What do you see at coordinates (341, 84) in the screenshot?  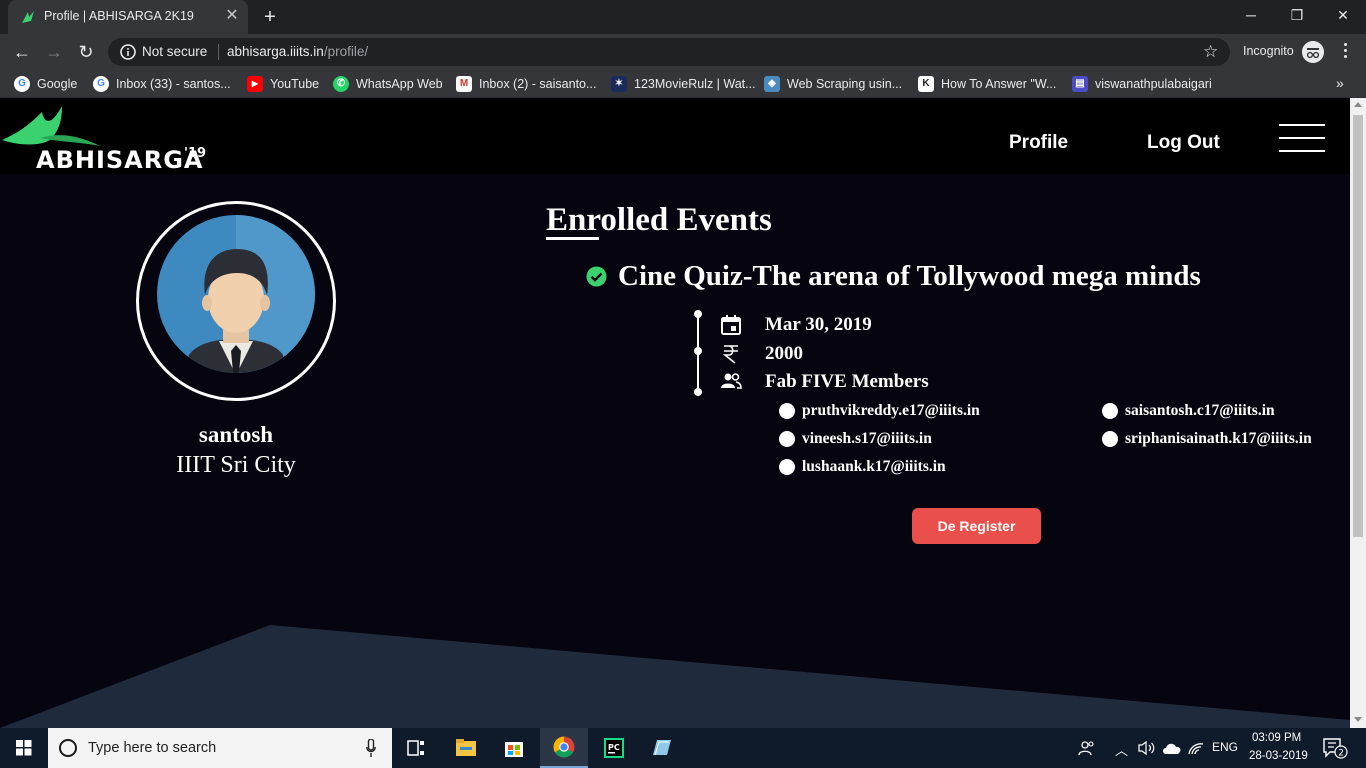 I see `whatsapp-icon: ✆` at bounding box center [341, 84].